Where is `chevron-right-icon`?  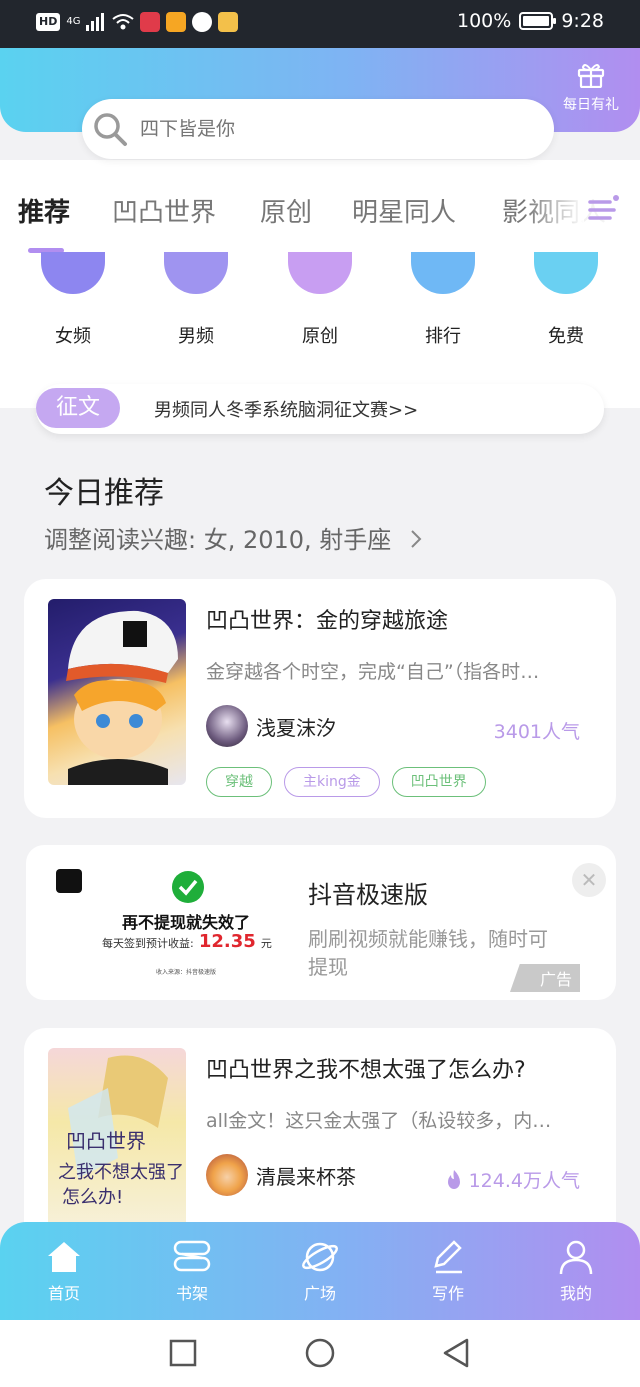
chevron-right-icon is located at coordinates (416, 539).